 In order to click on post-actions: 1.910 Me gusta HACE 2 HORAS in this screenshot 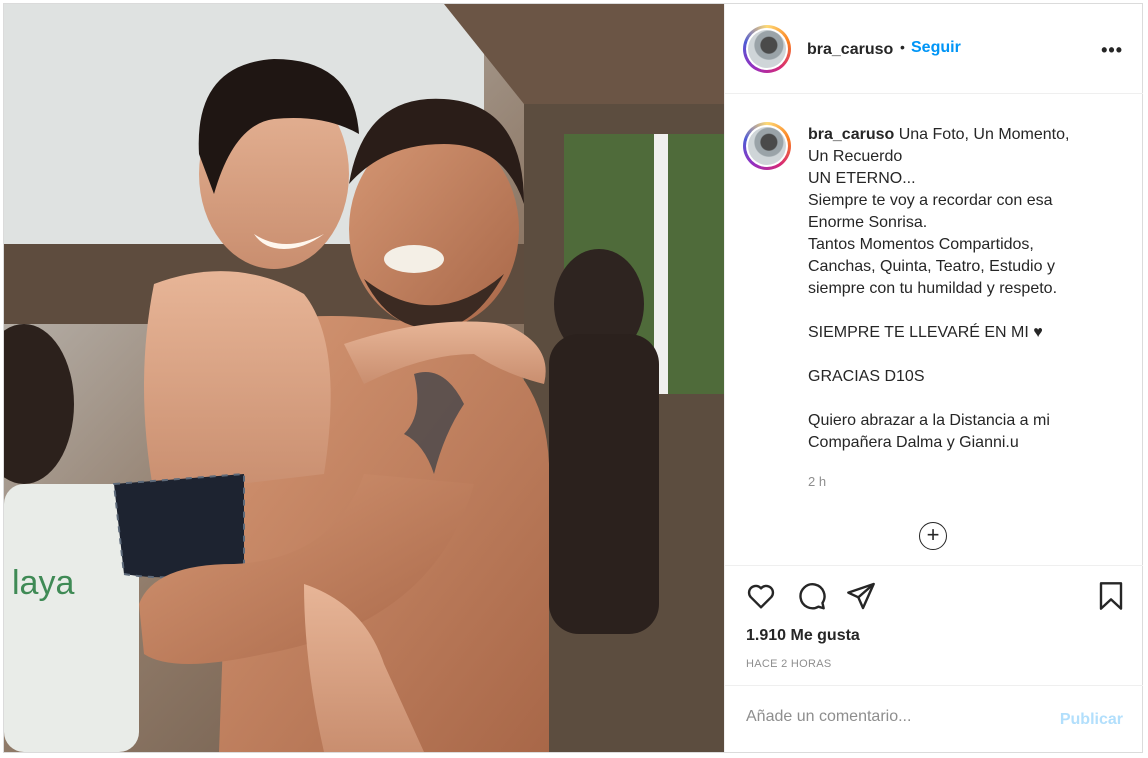, I will do `click(934, 626)`.